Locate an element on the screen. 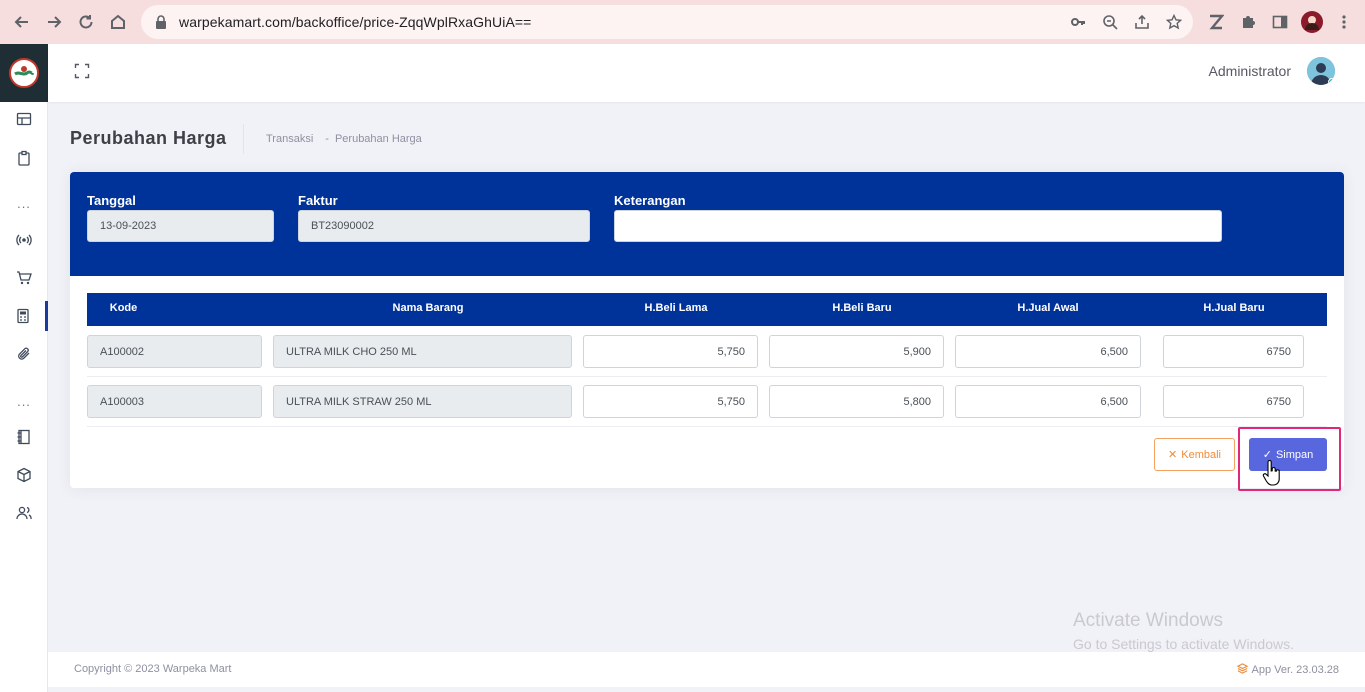 The image size is (1365, 692). faktur-field: BT23090002 is located at coordinates (444, 226).